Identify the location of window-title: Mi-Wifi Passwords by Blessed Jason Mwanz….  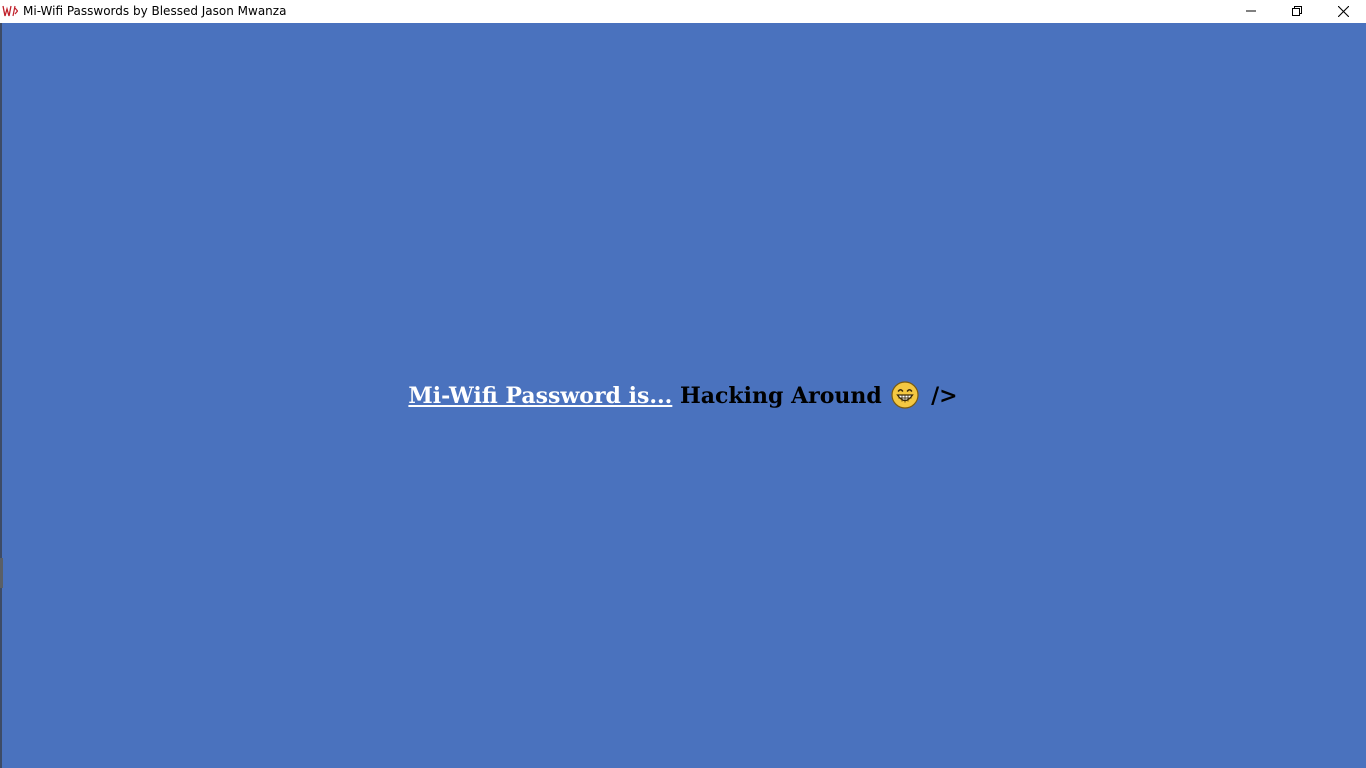
(155, 11).